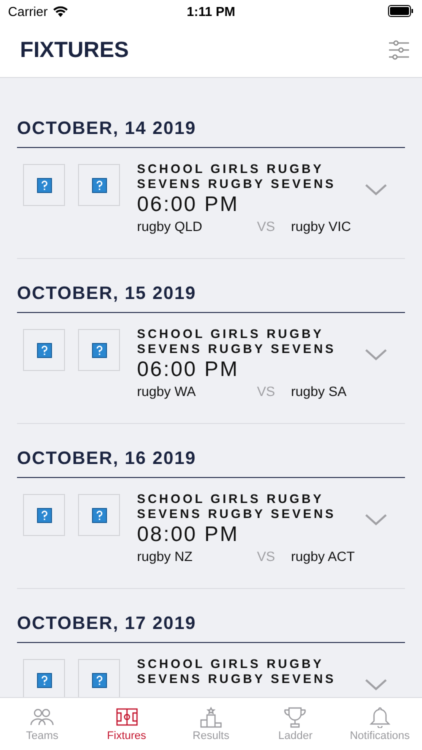  I want to click on filter-settings-icon, so click(399, 50).